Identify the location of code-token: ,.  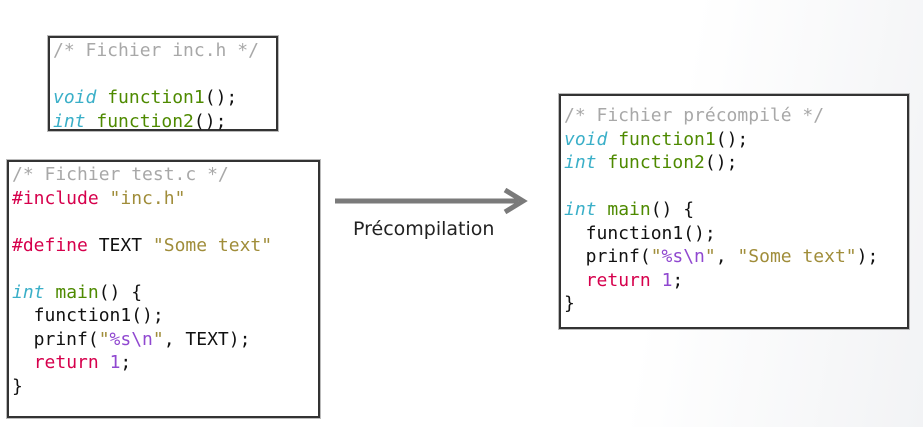
(726, 256).